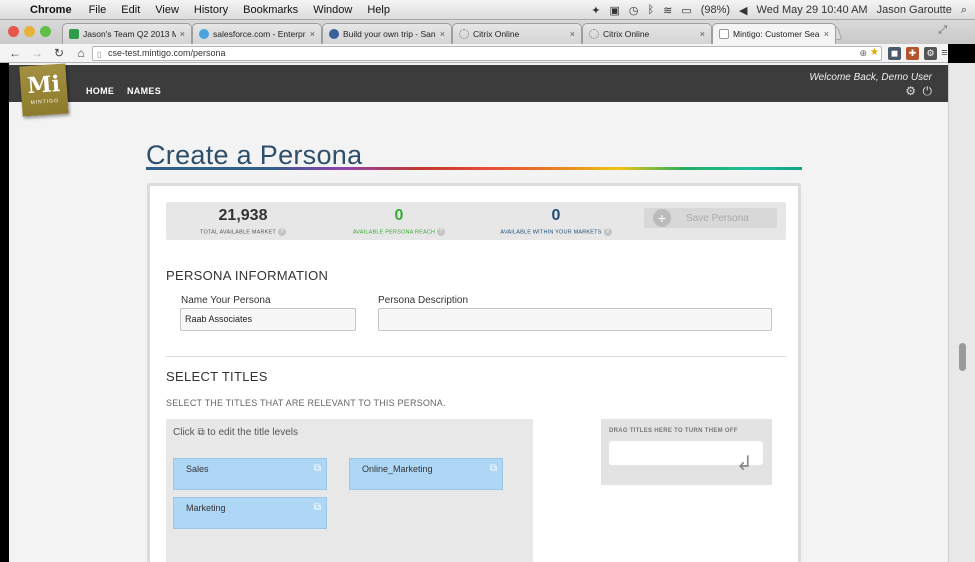  What do you see at coordinates (964, 10) in the screenshot?
I see `spotlight-icon: ⌕` at bounding box center [964, 10].